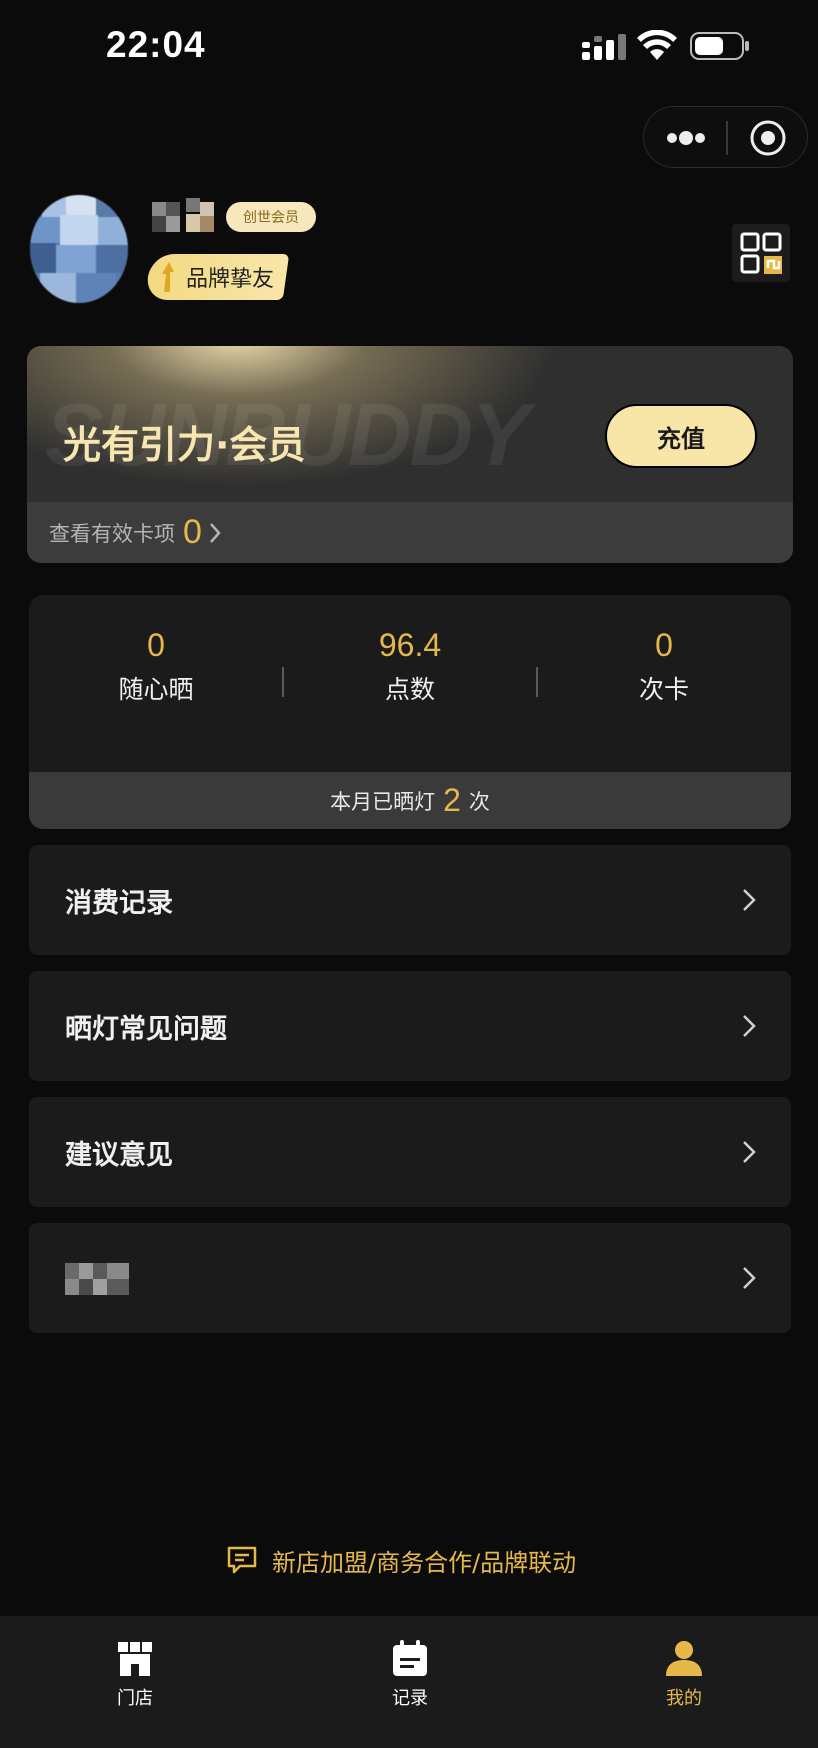 This screenshot has width=818, height=1748. I want to click on calendar-icon, so click(410, 1658).